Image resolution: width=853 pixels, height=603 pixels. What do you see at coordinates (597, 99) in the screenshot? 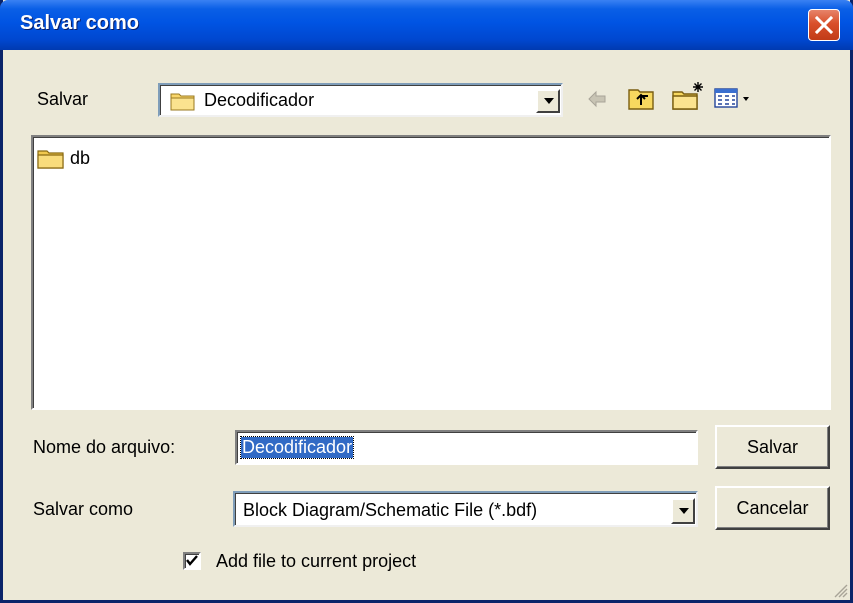
I see `back-arrow-icon` at bounding box center [597, 99].